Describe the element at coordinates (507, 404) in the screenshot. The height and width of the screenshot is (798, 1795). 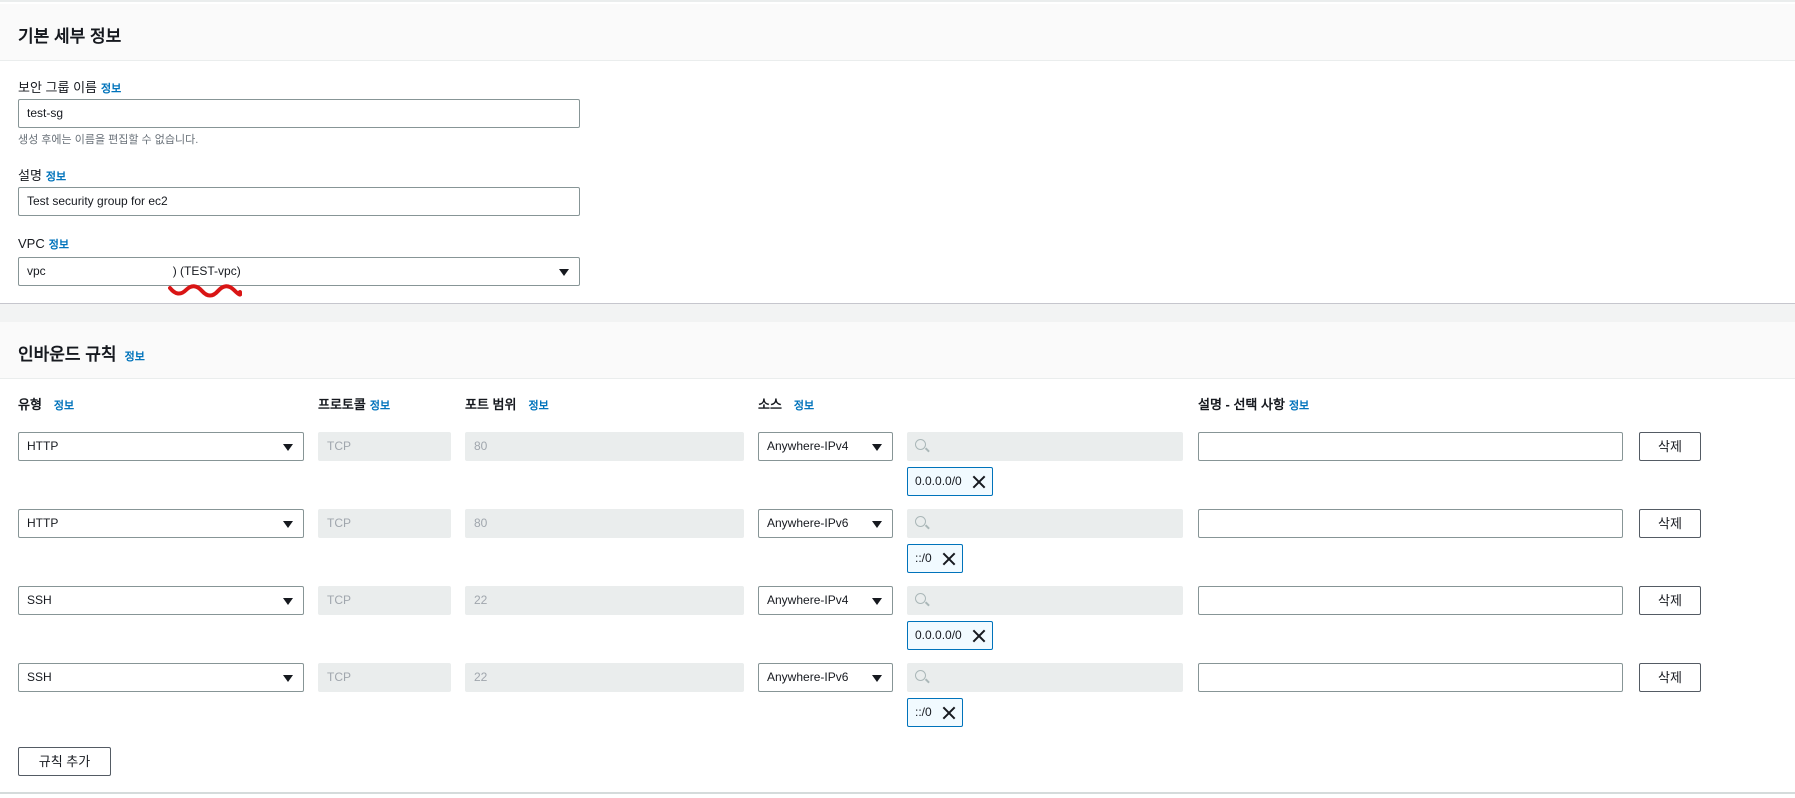
I see `col-header-port: 포트 범위 정보` at that location.